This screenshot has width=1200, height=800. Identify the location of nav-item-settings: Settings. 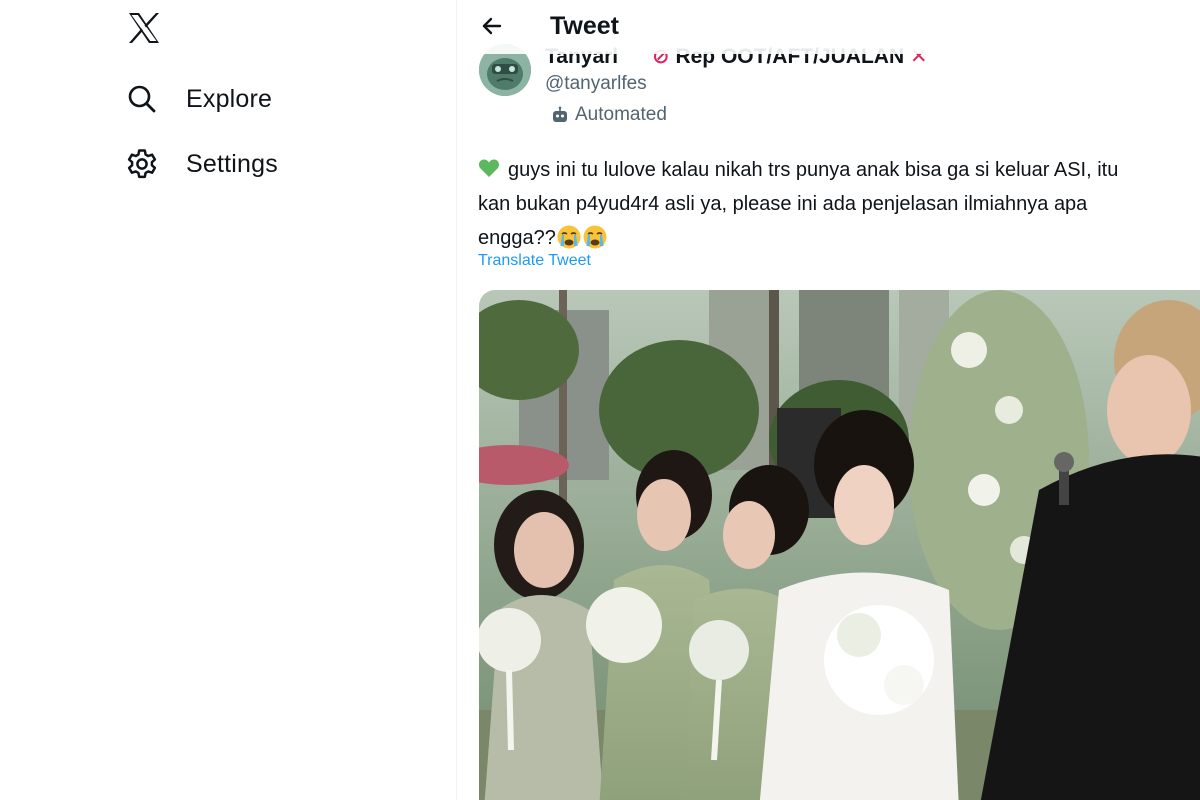
(201, 164).